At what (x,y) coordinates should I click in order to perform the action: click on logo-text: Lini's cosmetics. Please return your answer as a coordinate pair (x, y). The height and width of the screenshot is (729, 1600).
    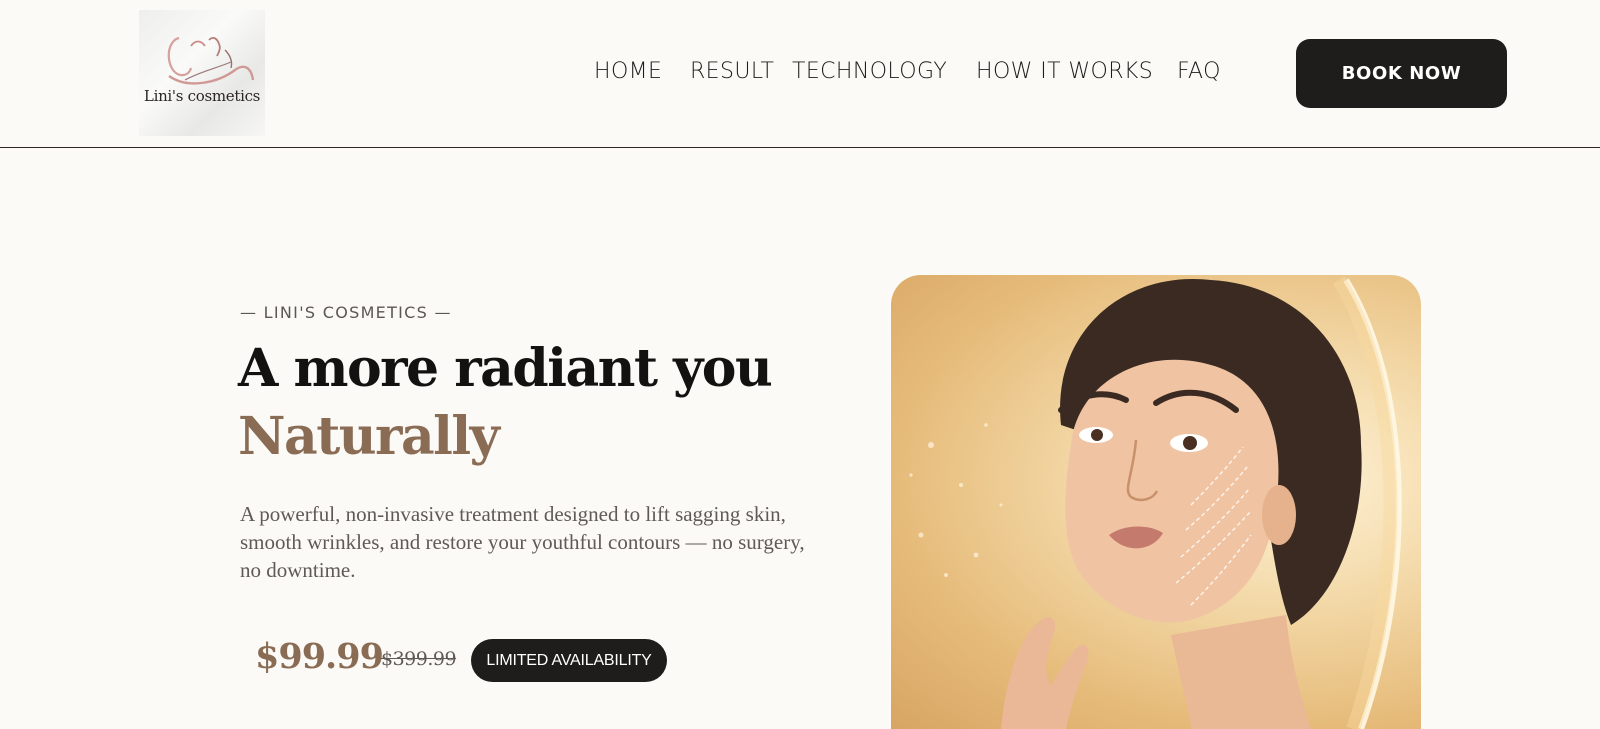
    Looking at the image, I should click on (202, 96).